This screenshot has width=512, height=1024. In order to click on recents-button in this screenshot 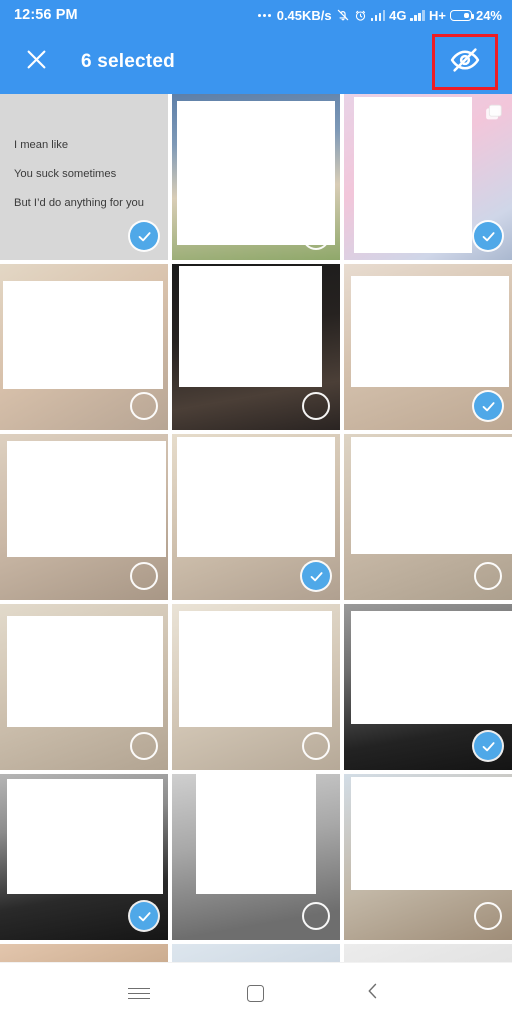, I will do `click(139, 994)`.